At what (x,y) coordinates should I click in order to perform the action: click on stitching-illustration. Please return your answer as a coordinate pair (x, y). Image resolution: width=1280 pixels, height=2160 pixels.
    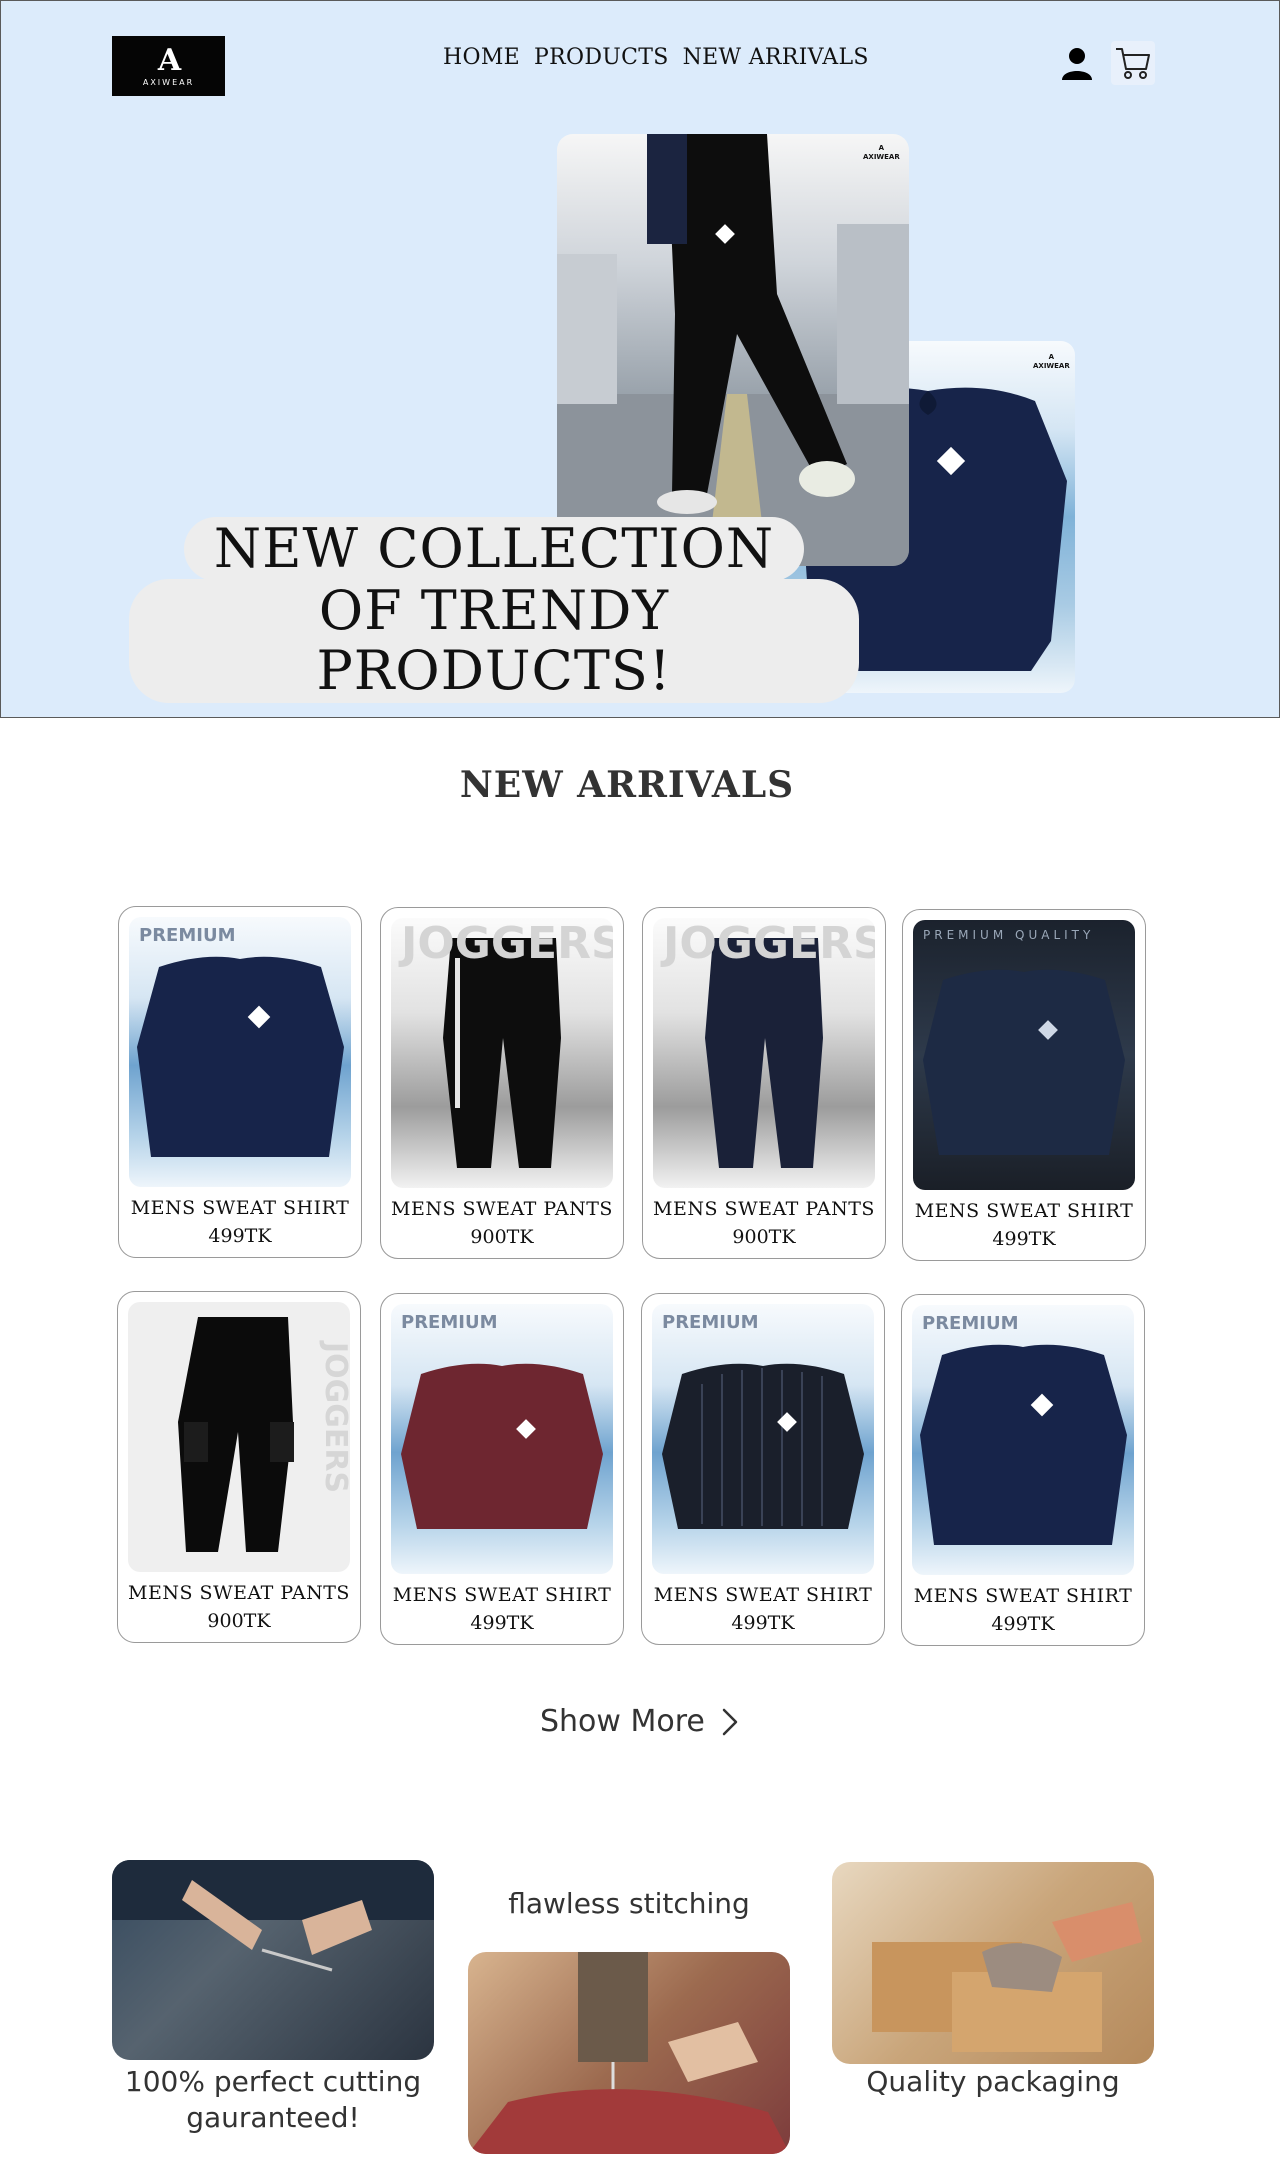
    Looking at the image, I should click on (629, 2053).